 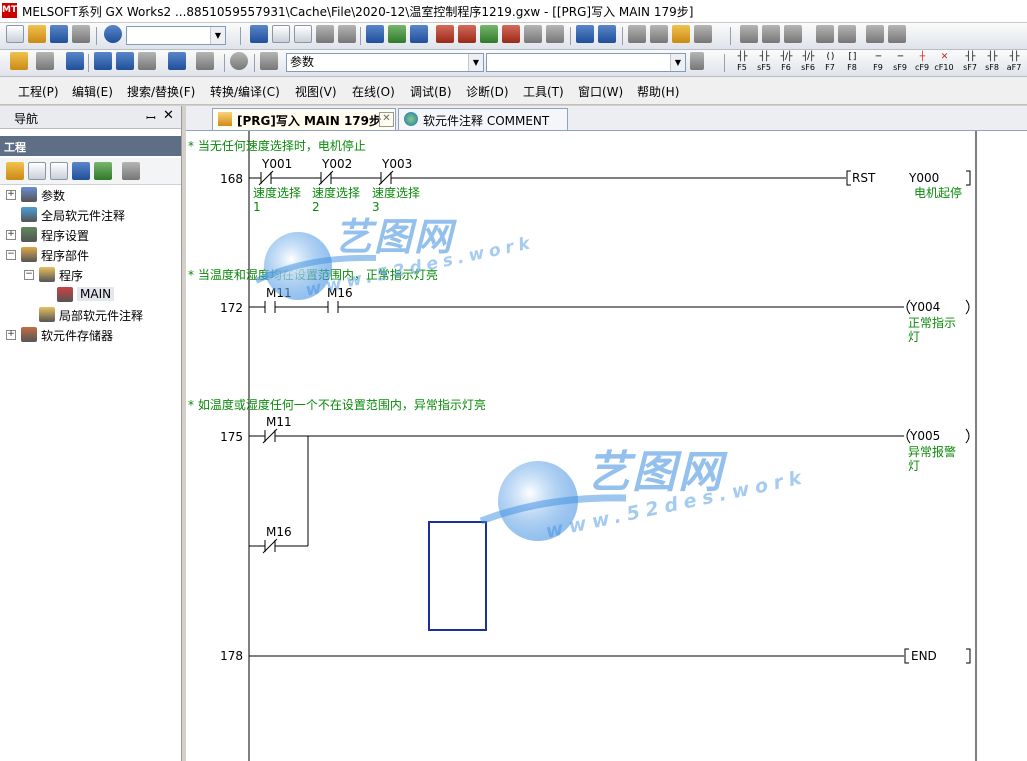 I want to click on tree-item-global-comment: 全局软元件注释, so click(x=90, y=215).